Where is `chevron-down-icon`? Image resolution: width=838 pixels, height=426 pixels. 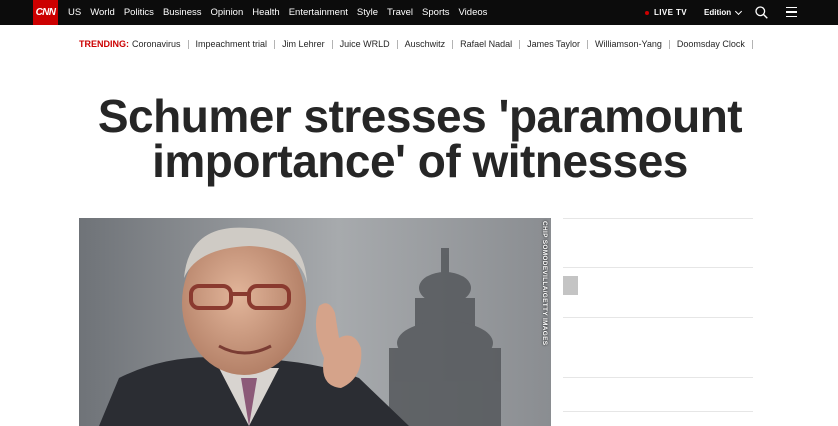
chevron-down-icon is located at coordinates (739, 11).